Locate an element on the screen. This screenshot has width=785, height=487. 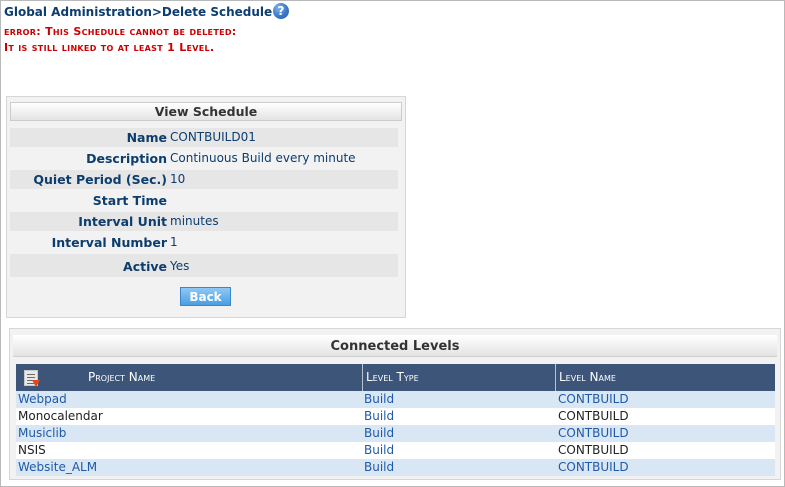
table-row: Musiclib Build CONTBUILD is located at coordinates (395, 433).